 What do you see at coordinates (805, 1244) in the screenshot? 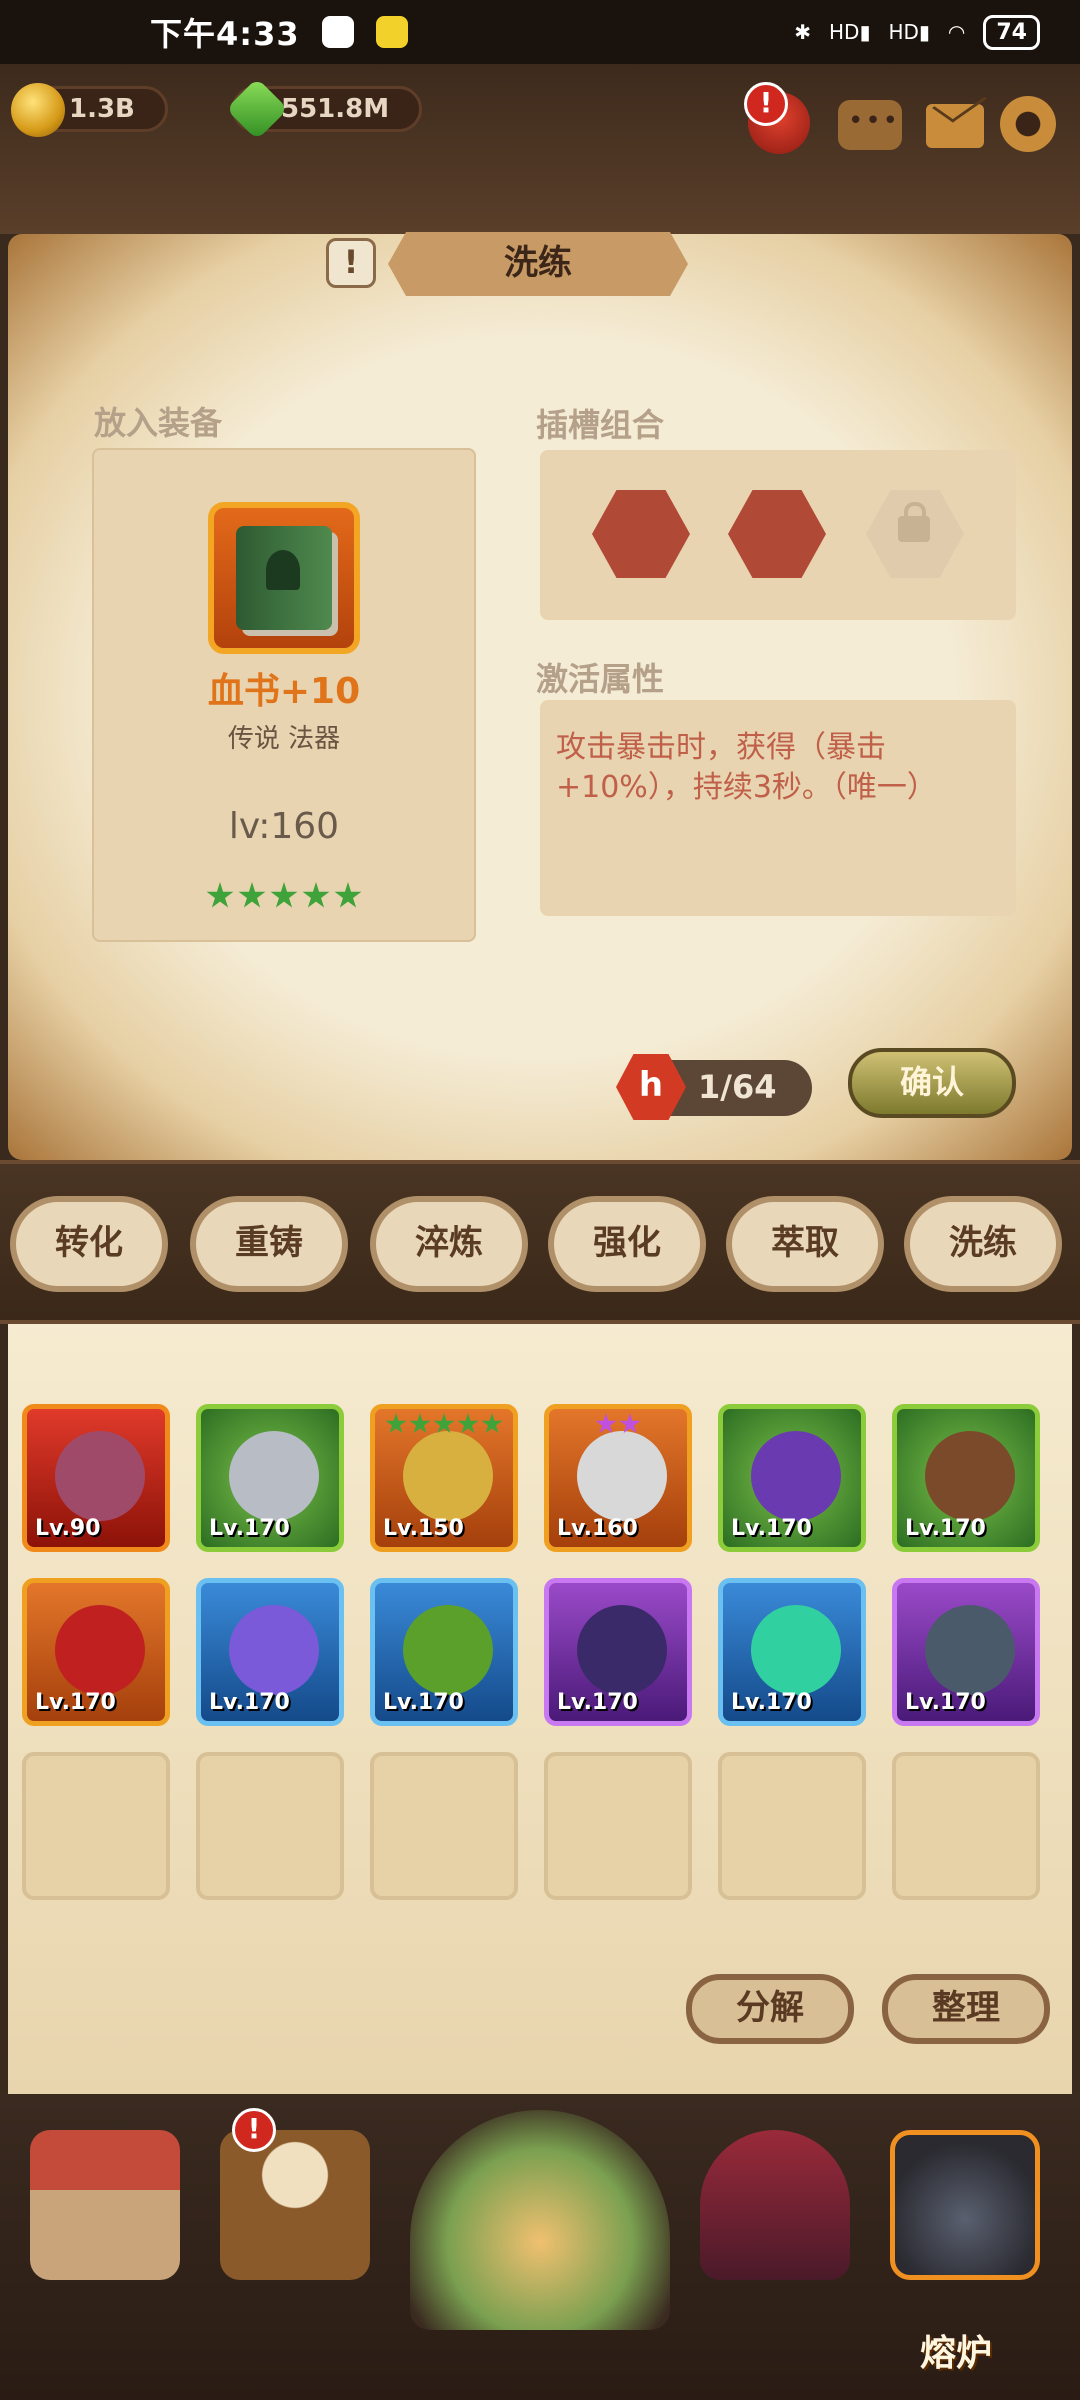
I see `tab-extract: 萃取` at bounding box center [805, 1244].